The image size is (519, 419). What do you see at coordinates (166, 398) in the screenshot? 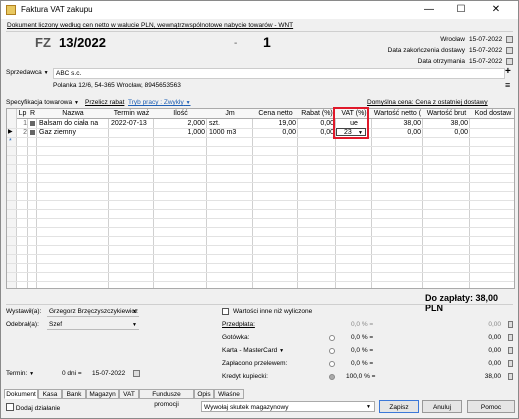
I see `tab-promo-funds: Fundusze promocji` at bounding box center [166, 398].